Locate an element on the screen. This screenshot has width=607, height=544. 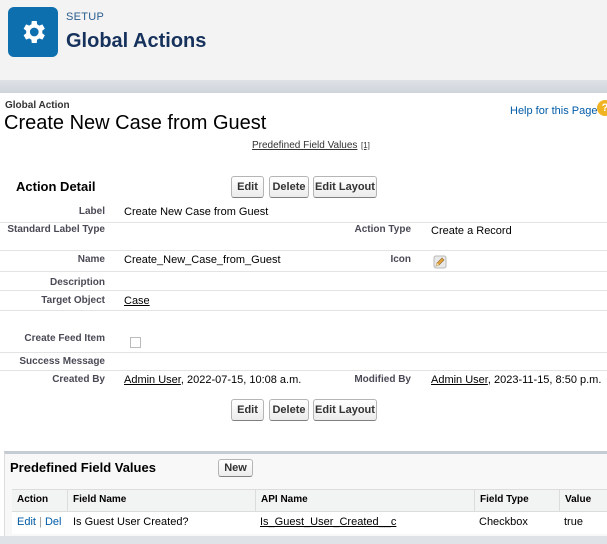
modified-by-label: Modified By is located at coordinates (382, 379).